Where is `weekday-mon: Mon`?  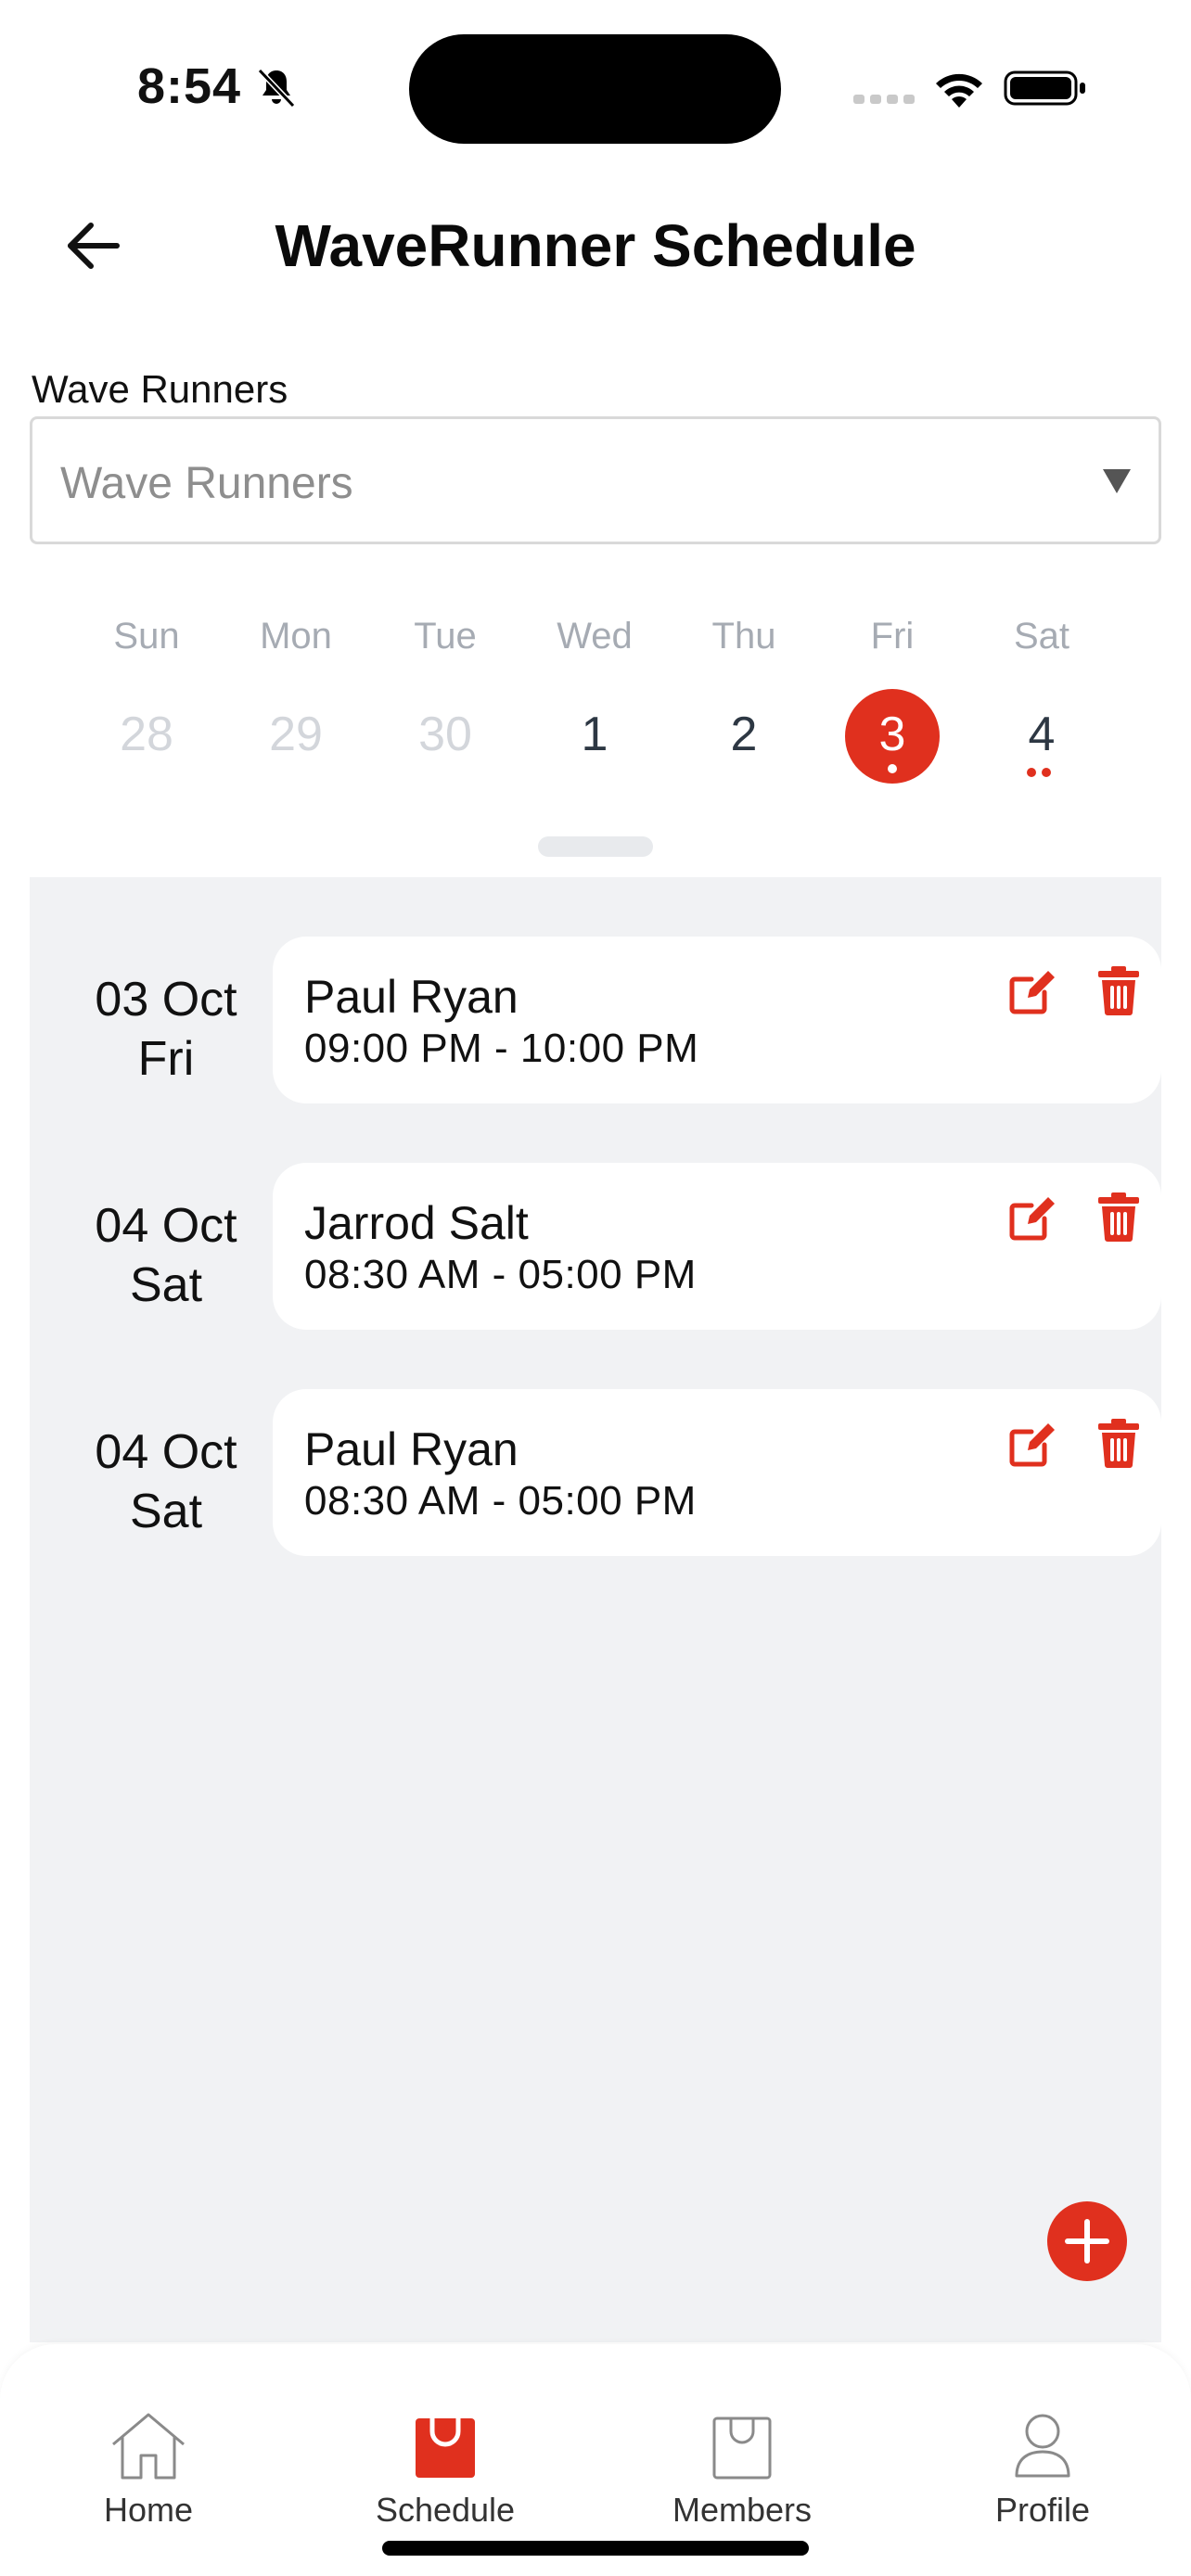
weekday-mon: Mon is located at coordinates (296, 636).